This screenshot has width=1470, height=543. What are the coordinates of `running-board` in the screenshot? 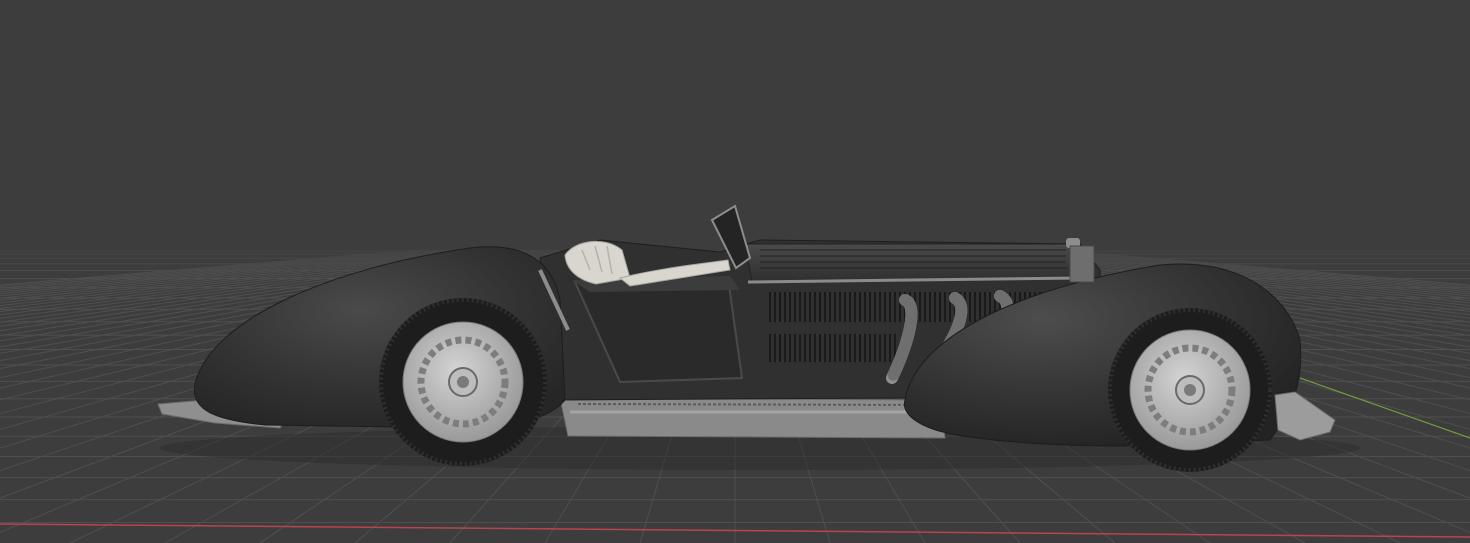 It's located at (752, 418).